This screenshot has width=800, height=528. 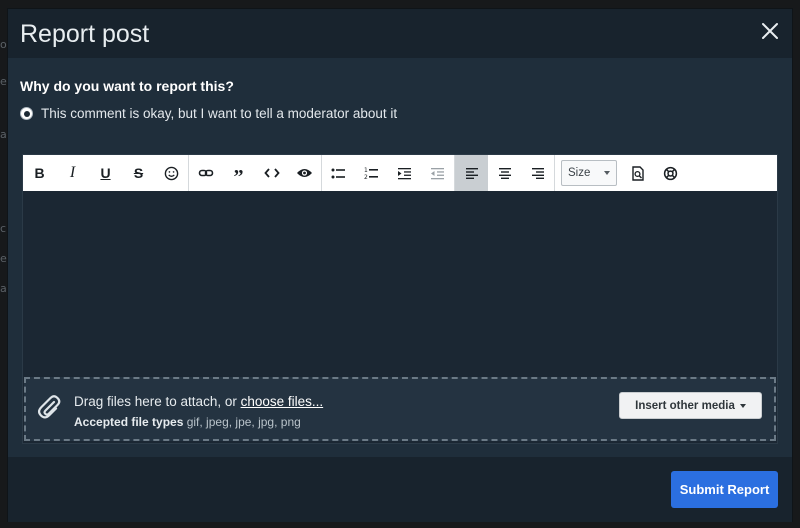 What do you see at coordinates (85, 34) in the screenshot?
I see `modal-title: Report post` at bounding box center [85, 34].